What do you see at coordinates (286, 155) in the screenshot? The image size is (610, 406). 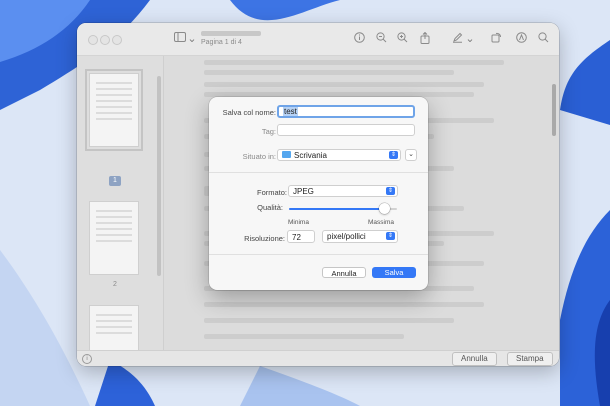 I see `folder-icon` at bounding box center [286, 155].